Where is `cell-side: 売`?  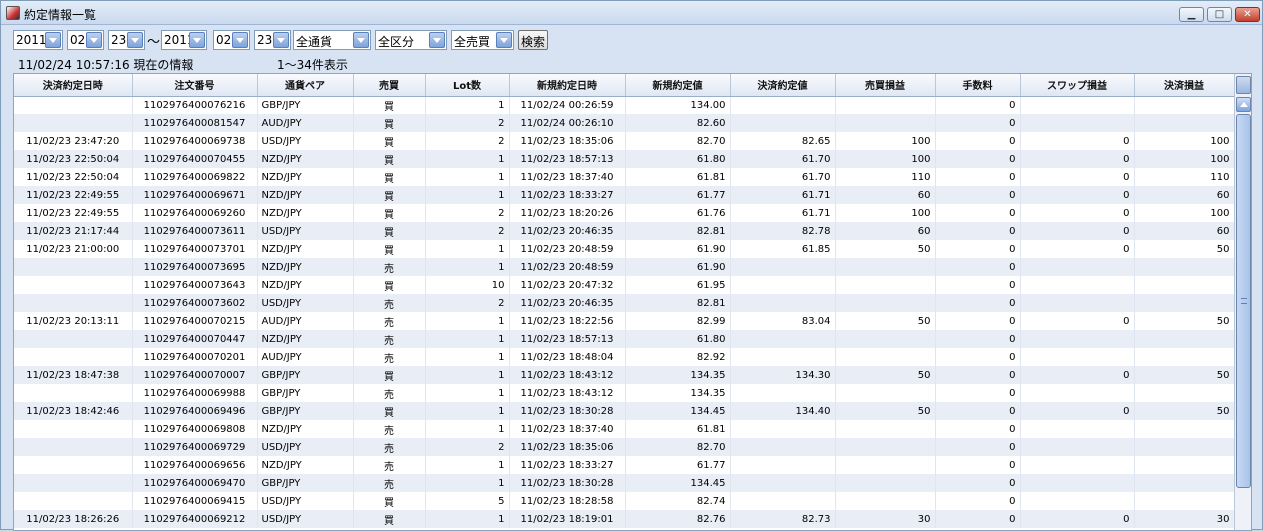 cell-side: 売 is located at coordinates (389, 393).